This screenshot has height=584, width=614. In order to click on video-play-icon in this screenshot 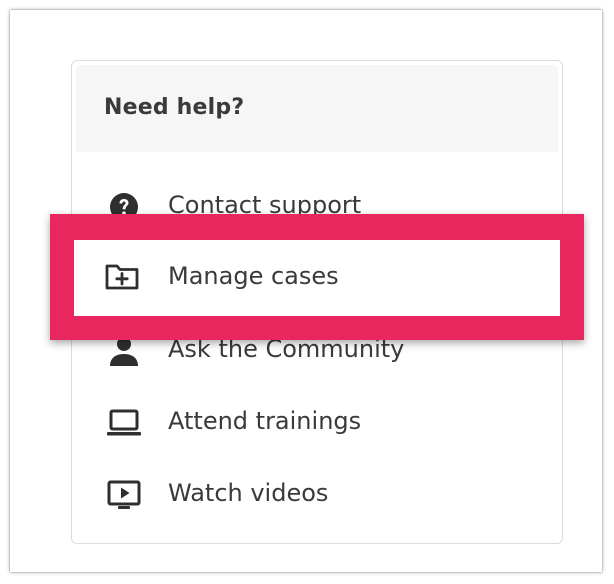, I will do `click(124, 495)`.